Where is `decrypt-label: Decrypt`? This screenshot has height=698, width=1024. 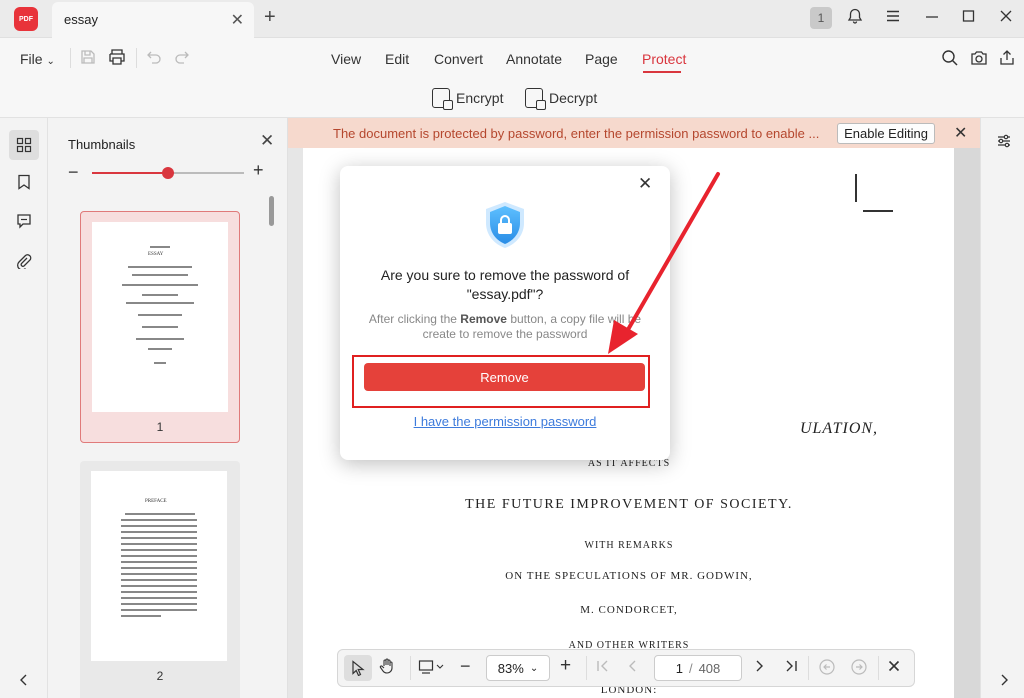 decrypt-label: Decrypt is located at coordinates (573, 98).